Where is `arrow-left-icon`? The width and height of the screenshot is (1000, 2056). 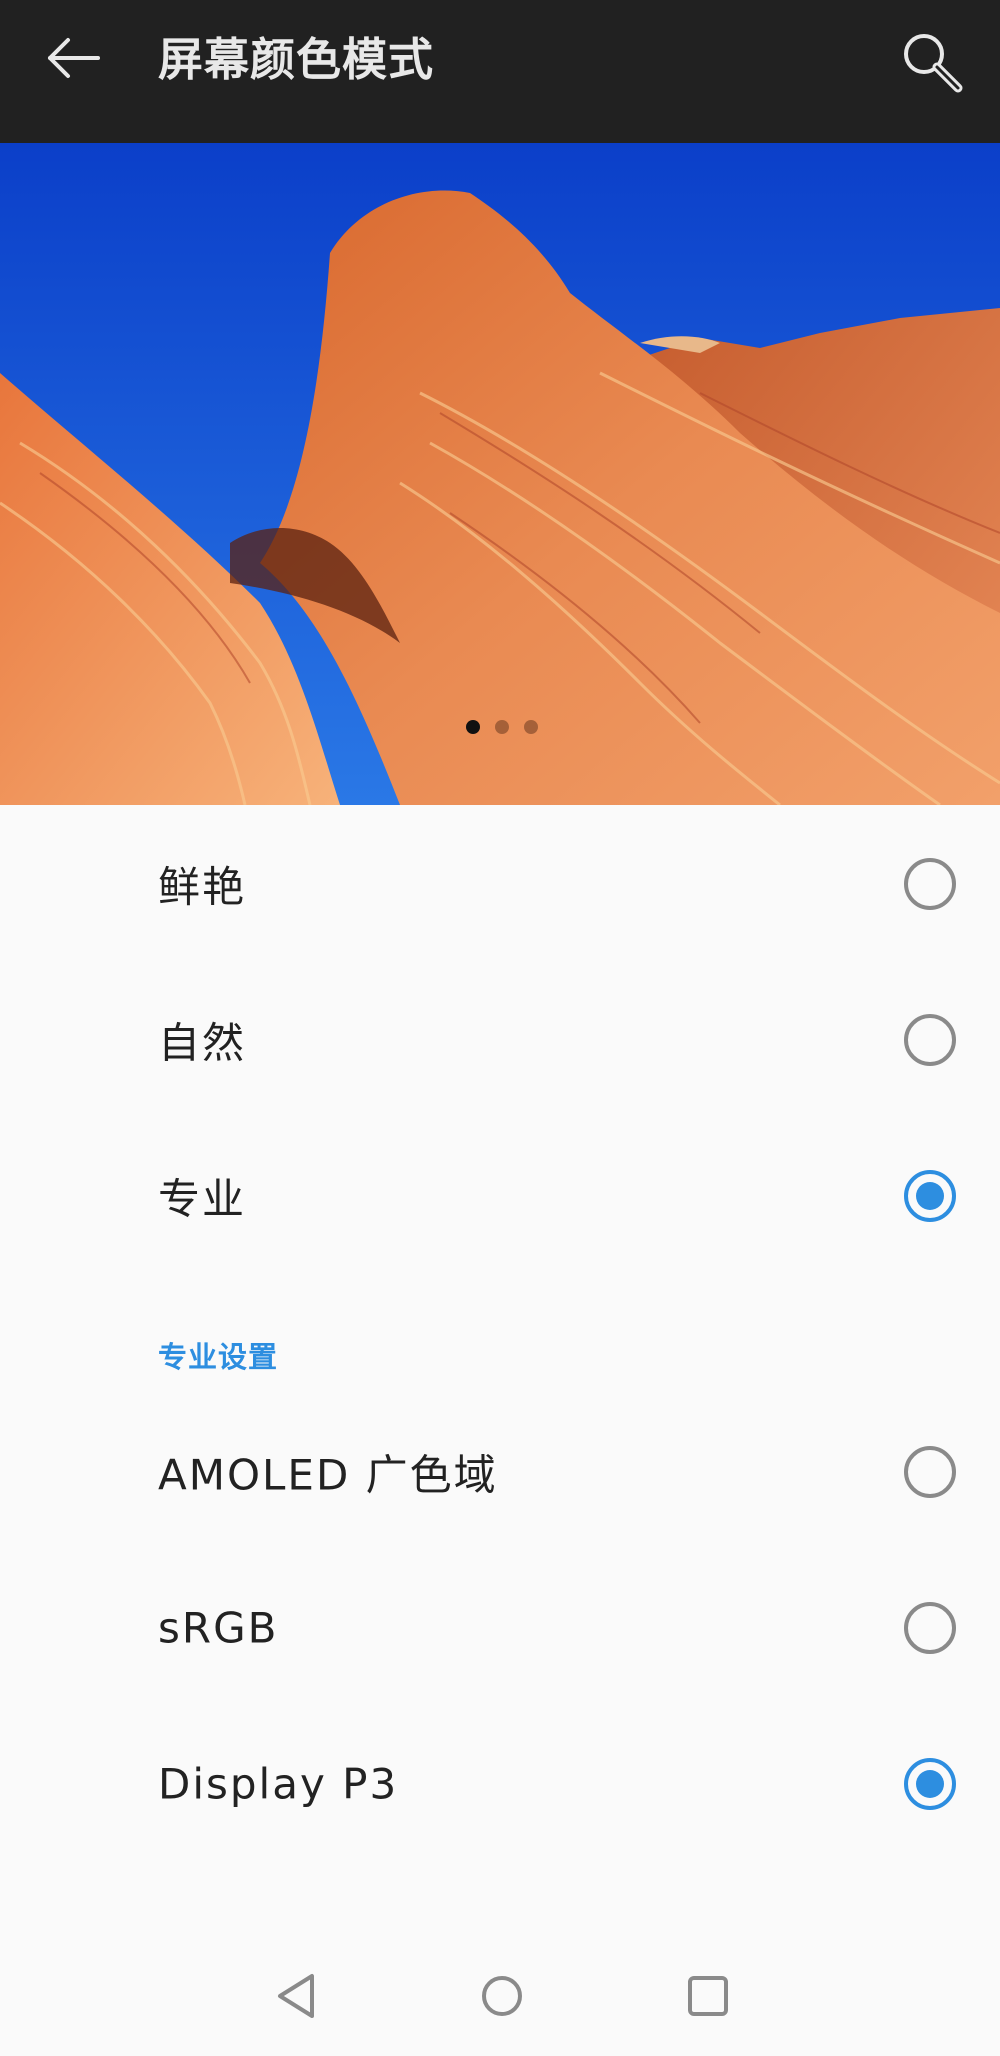
arrow-left-icon is located at coordinates (74, 58).